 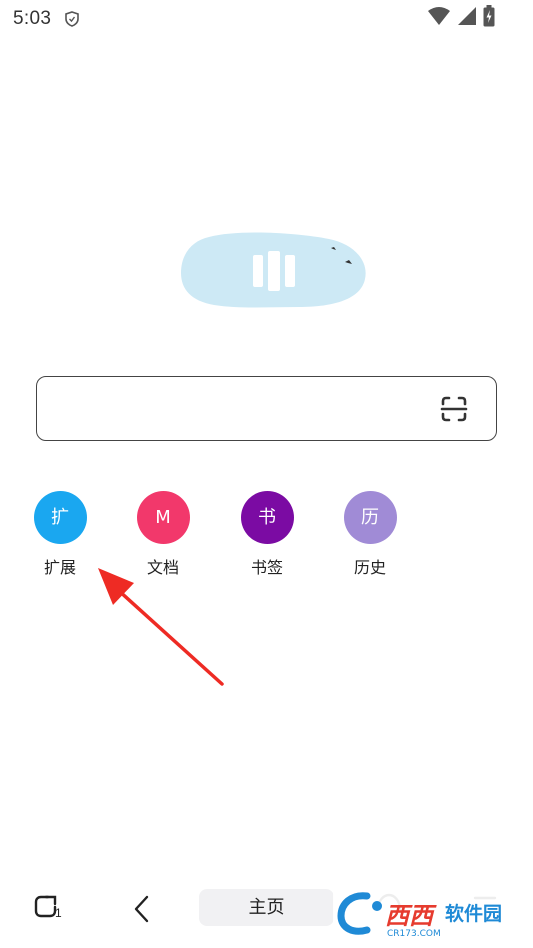 I want to click on signal-icon, so click(x=467, y=18).